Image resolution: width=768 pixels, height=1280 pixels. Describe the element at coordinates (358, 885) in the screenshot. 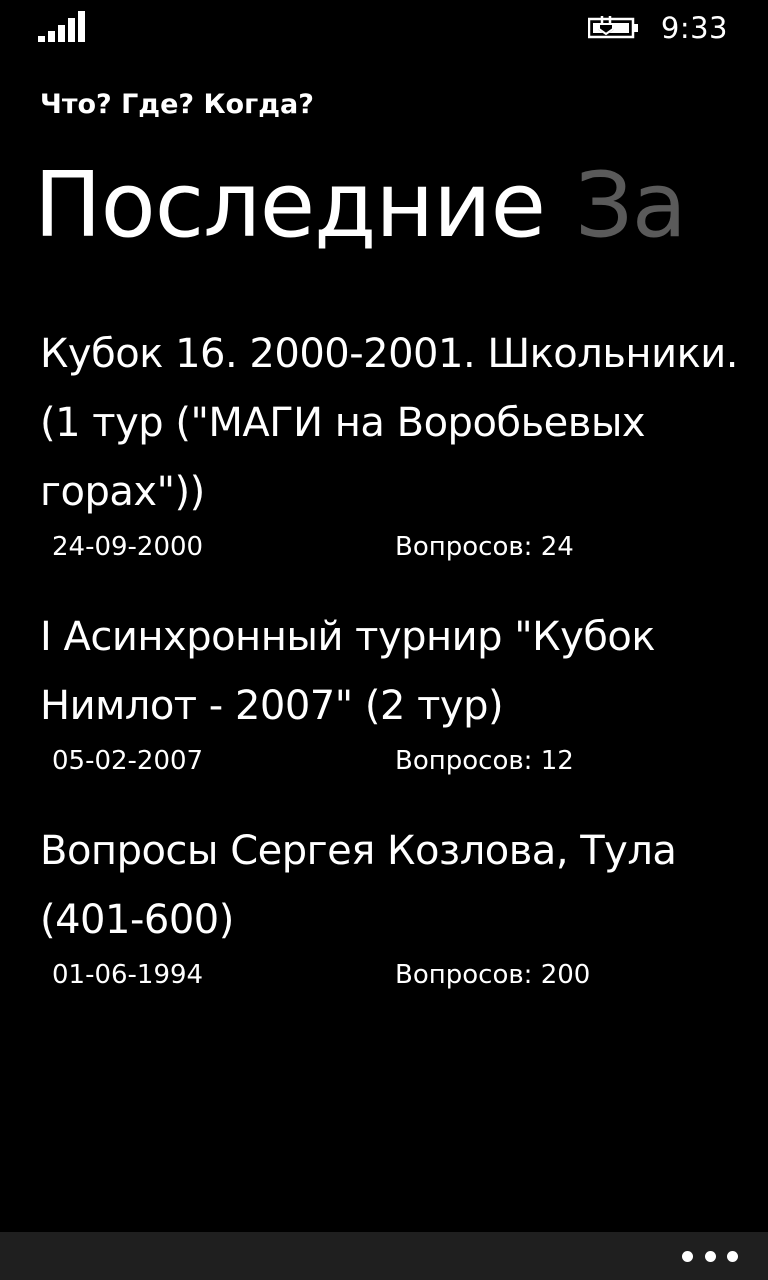

I see `item-title: Вопросы Сергея Козлова, Тула (401-600)` at that location.